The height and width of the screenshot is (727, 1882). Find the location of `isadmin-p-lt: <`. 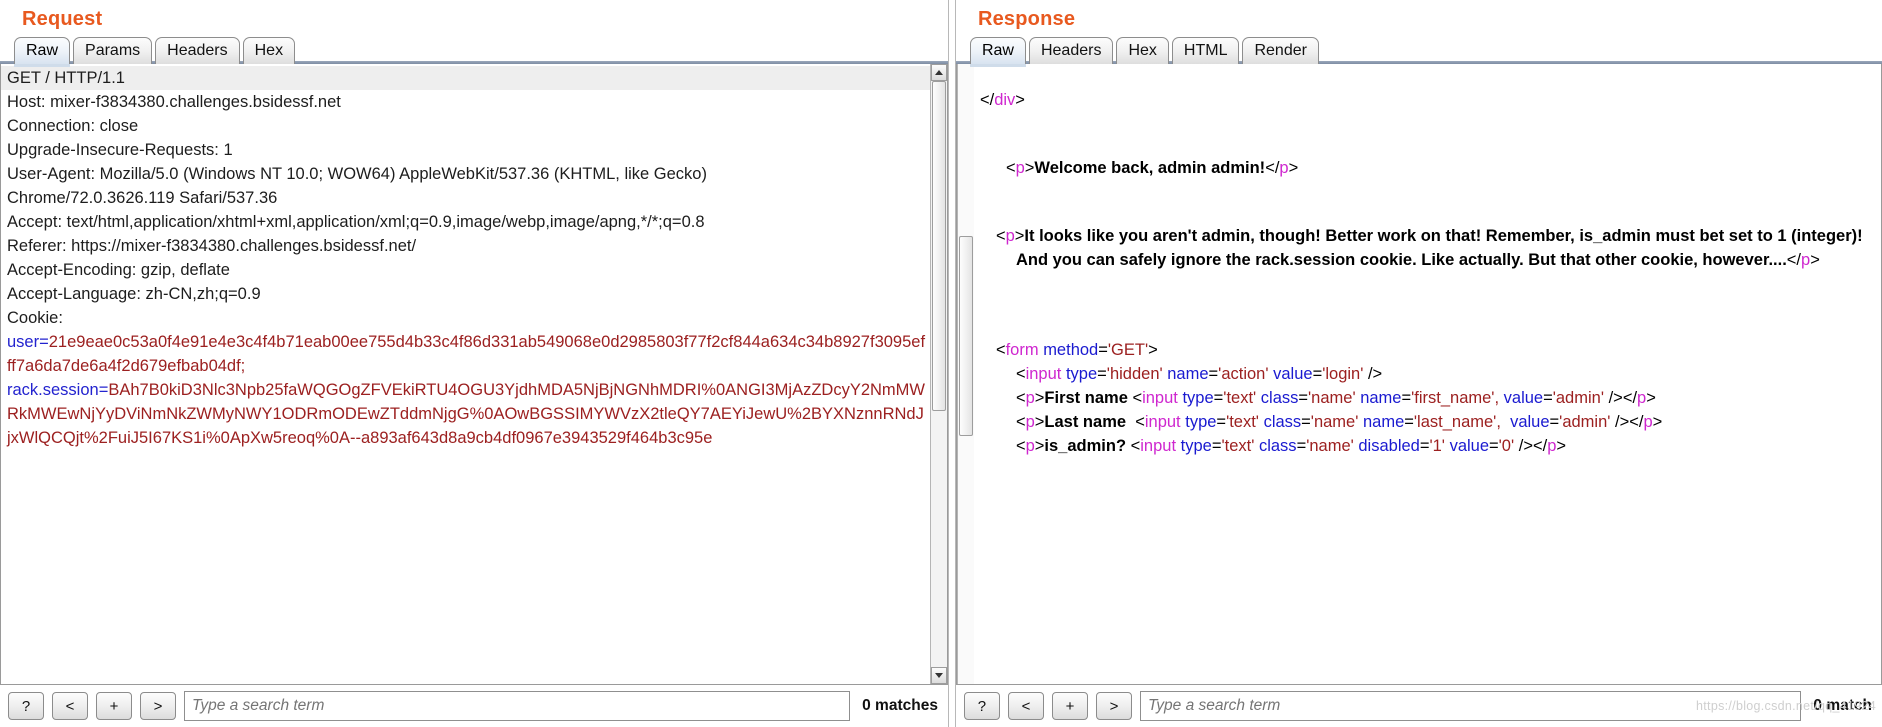

isadmin-p-lt: < is located at coordinates (1020, 446).